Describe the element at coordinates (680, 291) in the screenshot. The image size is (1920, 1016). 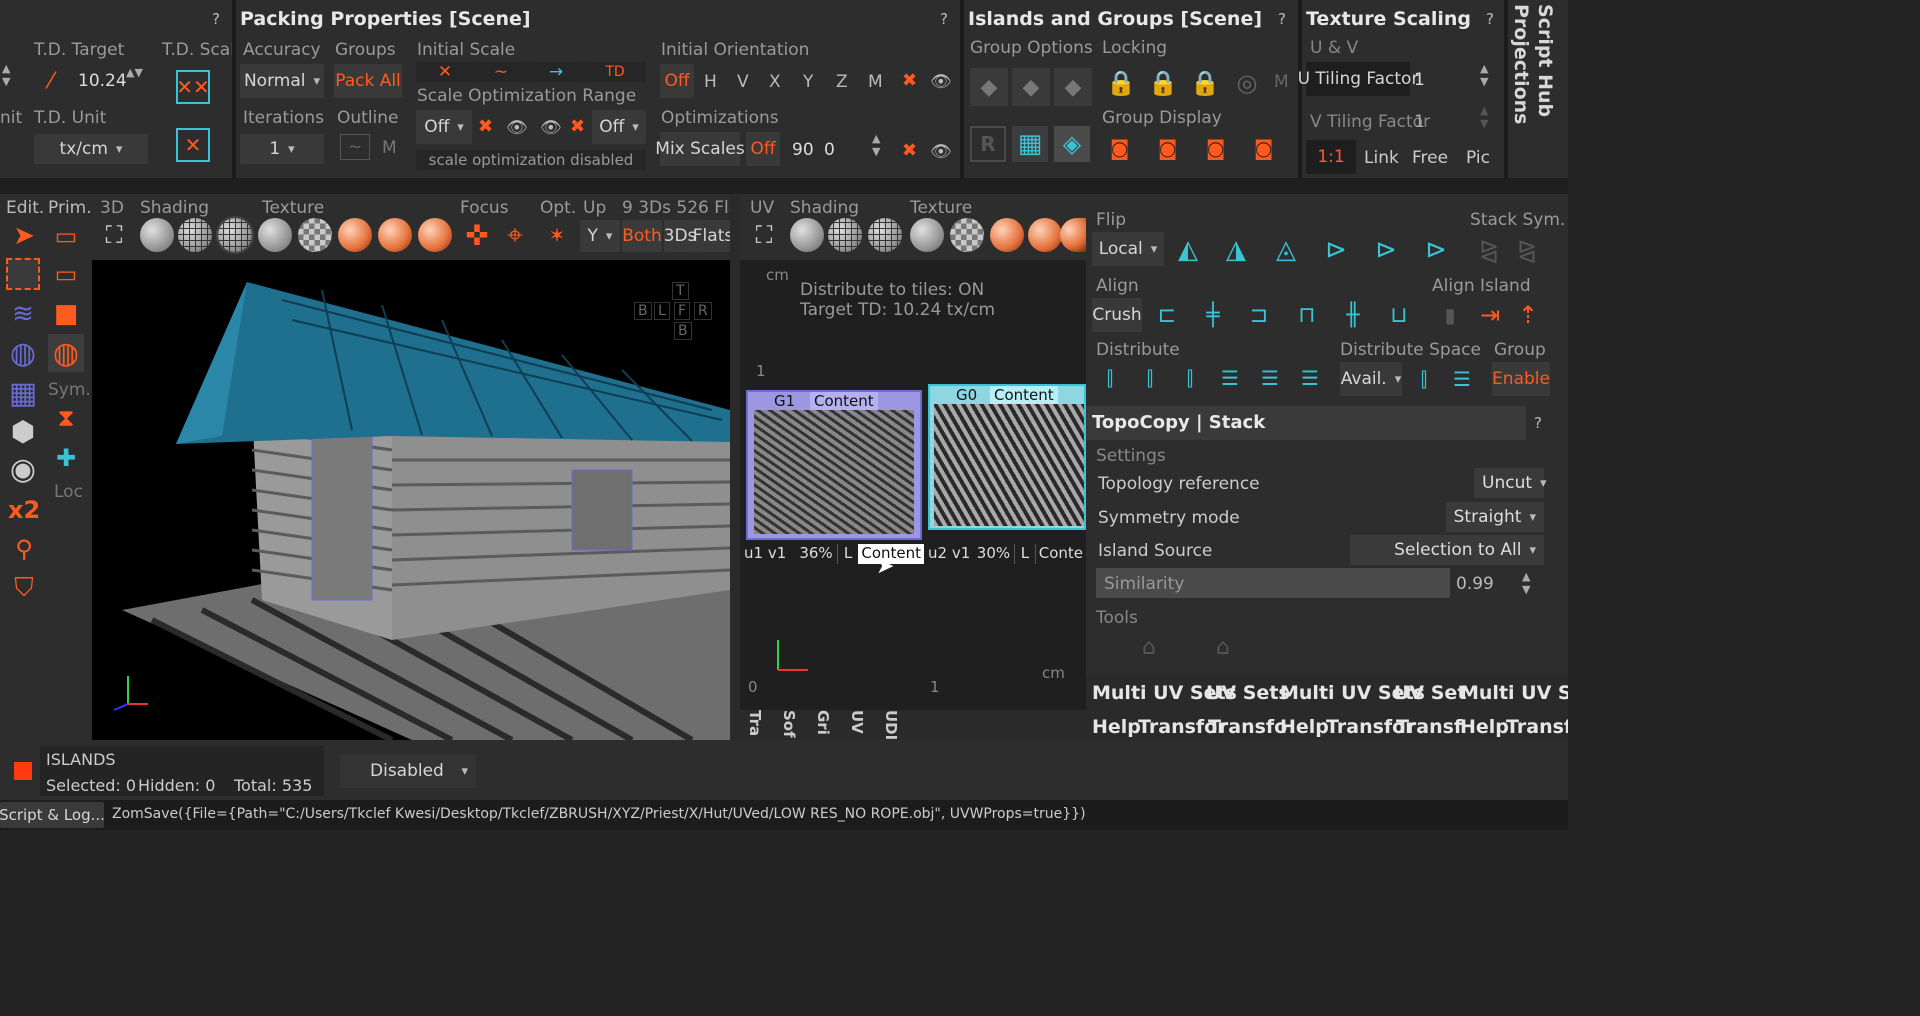
I see `nav-t-button: T` at that location.